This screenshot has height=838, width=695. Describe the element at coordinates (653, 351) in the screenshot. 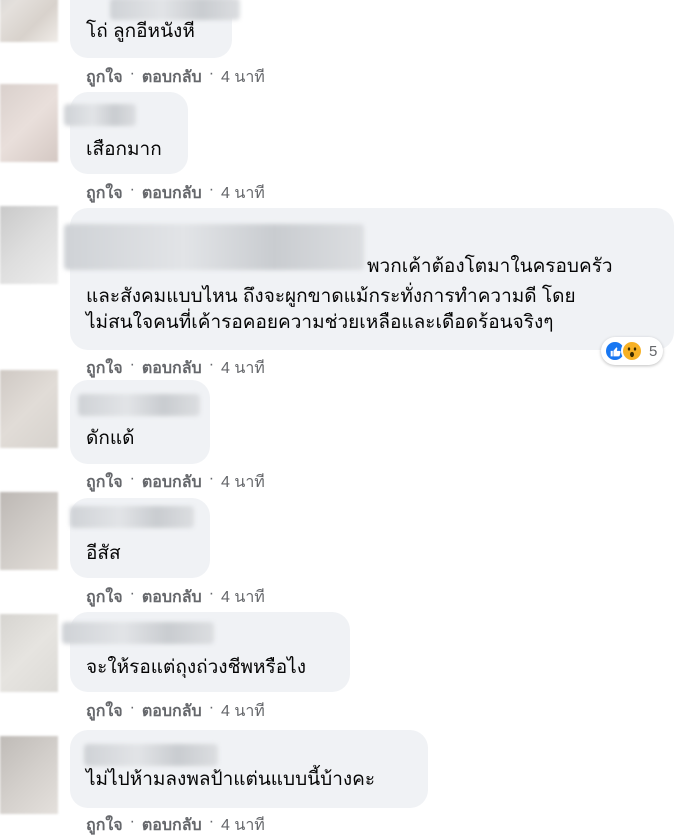

I see `reaction-count: 5` at that location.